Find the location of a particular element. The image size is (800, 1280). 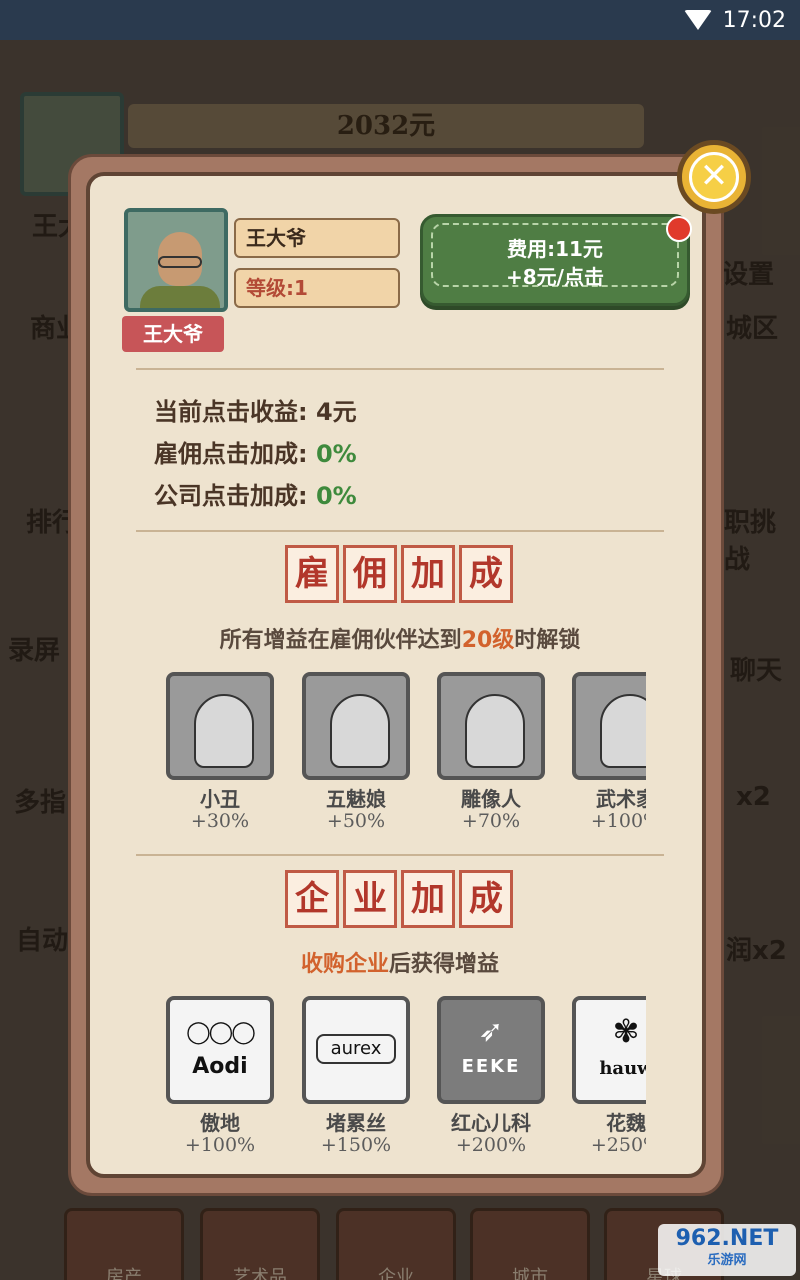

upgrade-button: 费用:11元 +8元/点击 is located at coordinates (555, 260).